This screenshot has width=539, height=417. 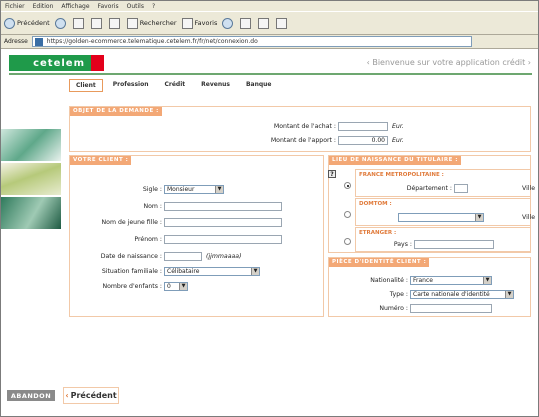 What do you see at coordinates (401, 175) in the screenshot?
I see `metro-title: FRANCE METROPOLITAINE :` at bounding box center [401, 175].